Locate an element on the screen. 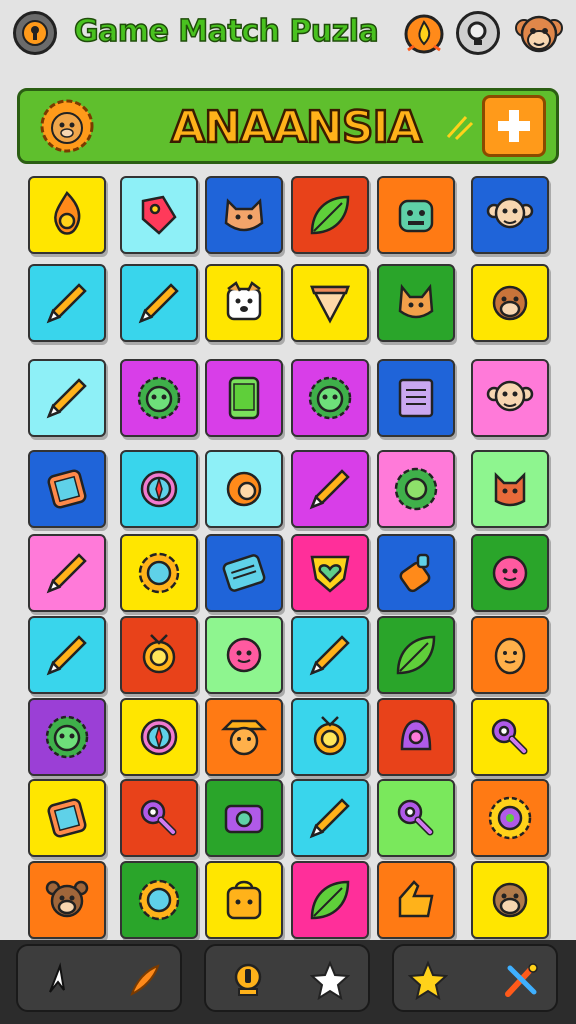  egg-face-icon is located at coordinates (510, 656).